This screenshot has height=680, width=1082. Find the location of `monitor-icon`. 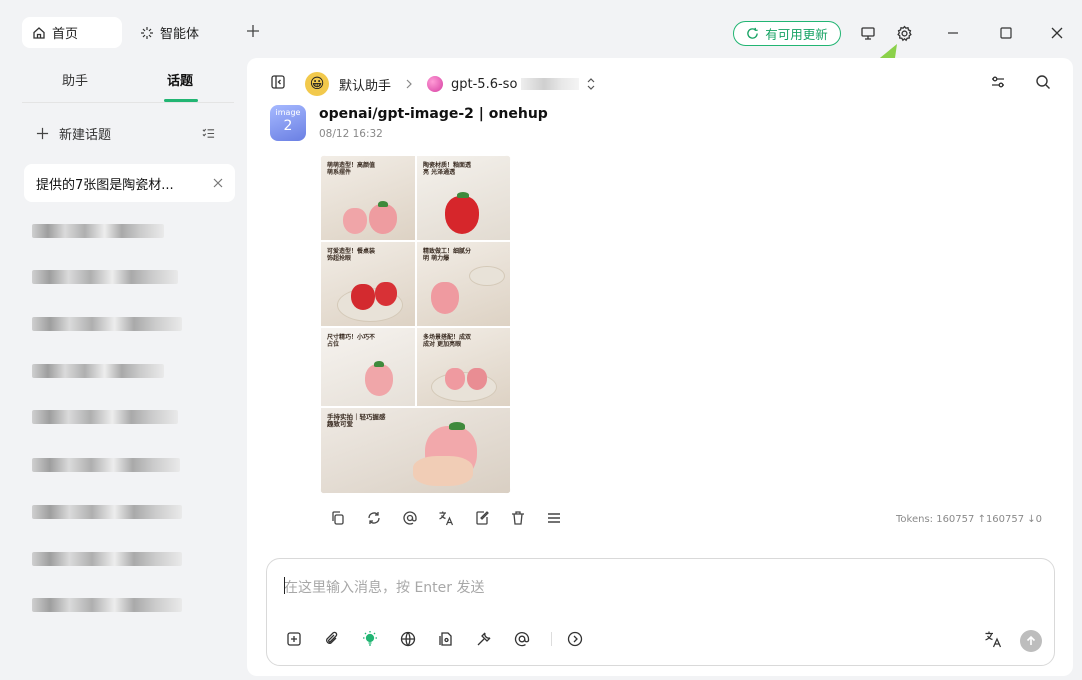

monitor-icon is located at coordinates (868, 33).